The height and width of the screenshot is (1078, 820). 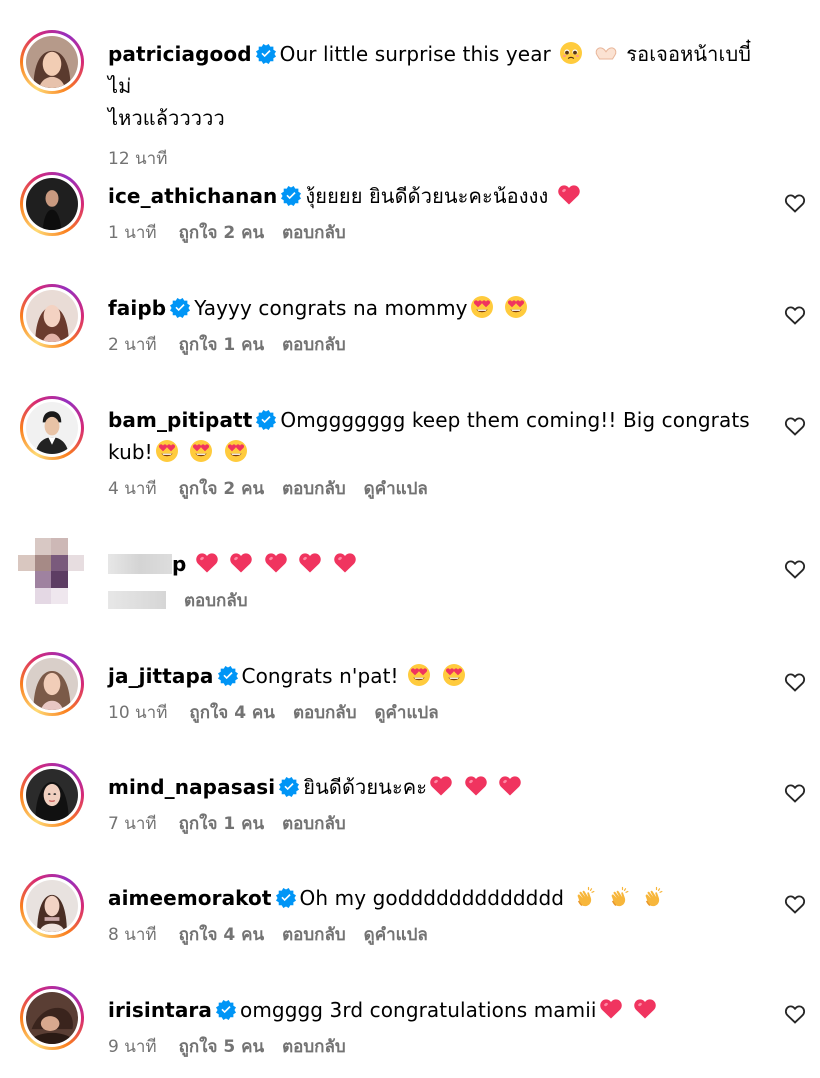 What do you see at coordinates (180, 420) in the screenshot?
I see `comment-username: bam_pitipatt` at bounding box center [180, 420].